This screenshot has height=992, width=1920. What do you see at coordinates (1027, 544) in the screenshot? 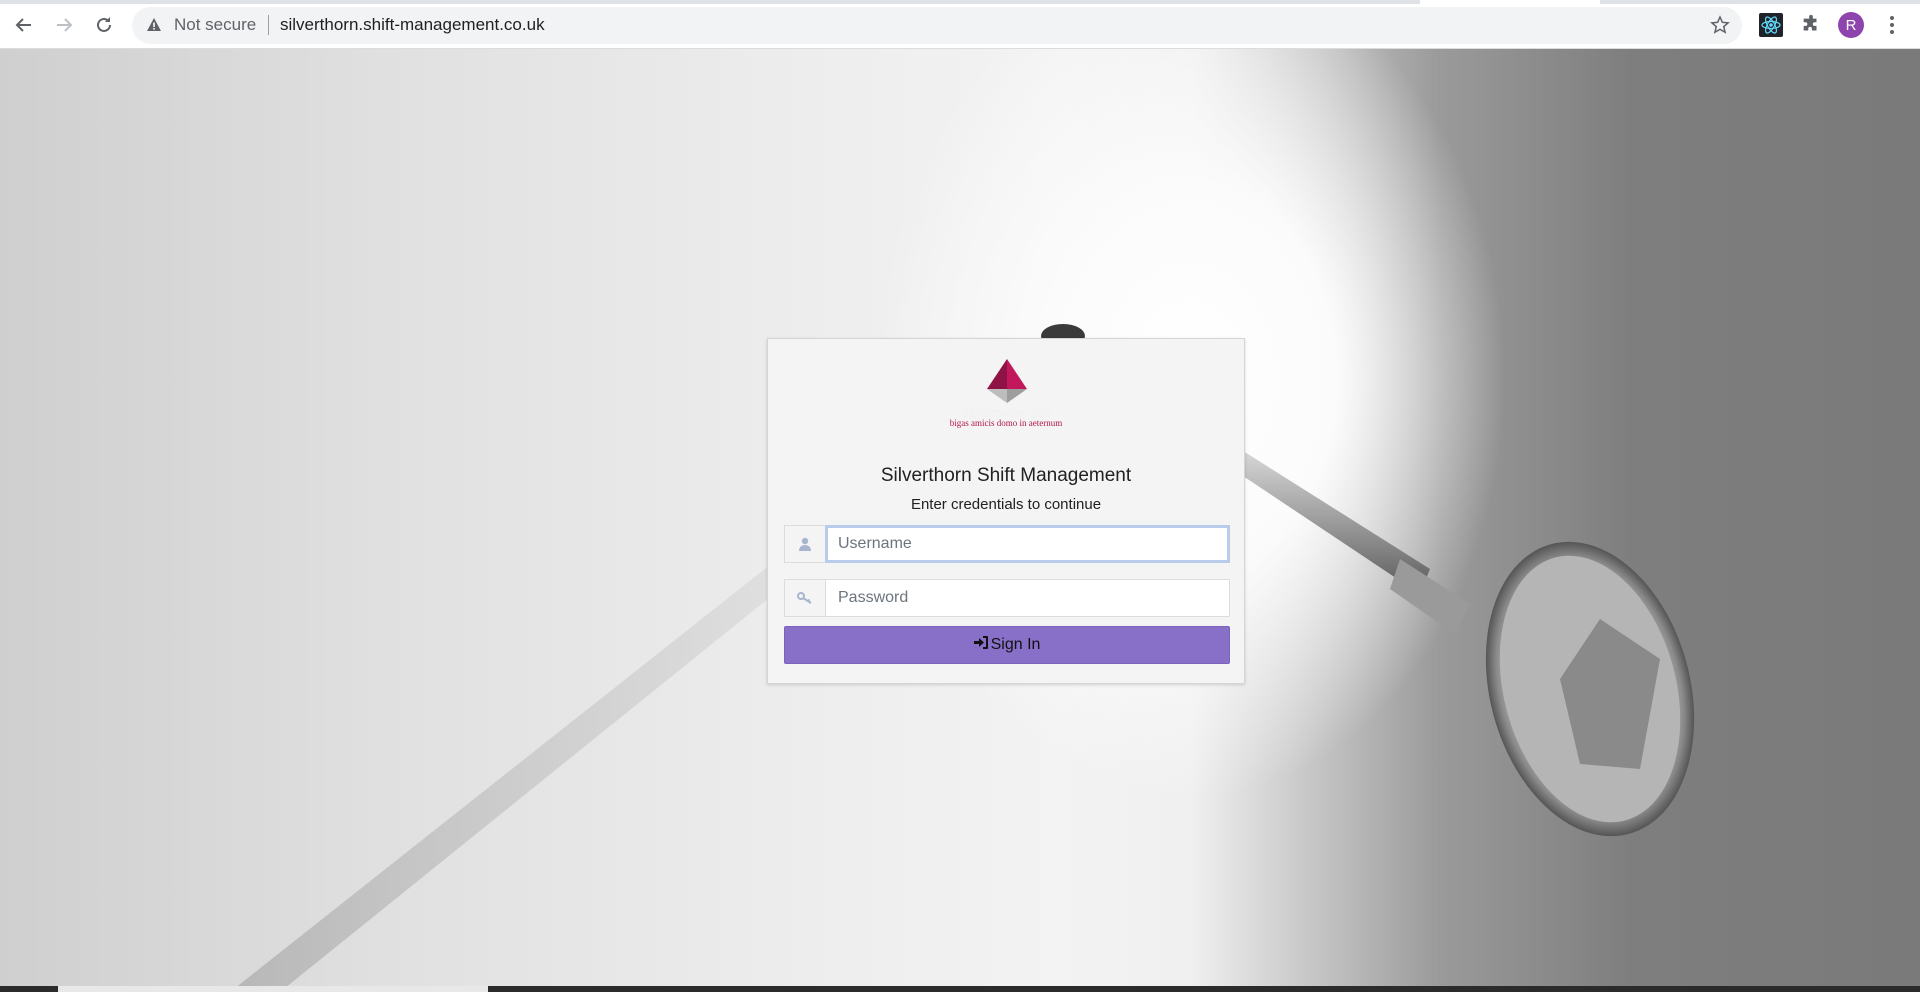
I see `username-input` at bounding box center [1027, 544].